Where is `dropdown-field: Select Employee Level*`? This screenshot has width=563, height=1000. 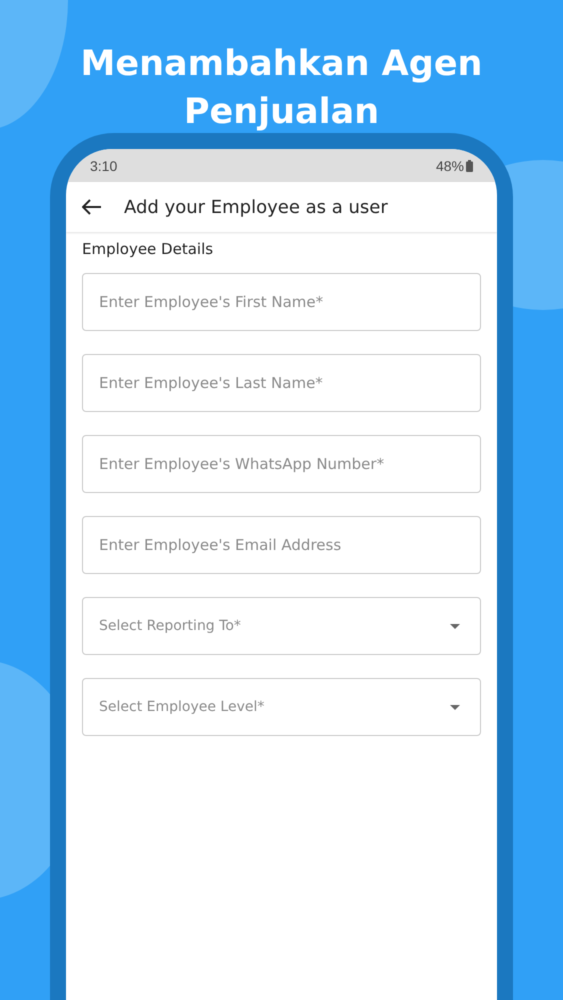 dropdown-field: Select Employee Level* is located at coordinates (281, 707).